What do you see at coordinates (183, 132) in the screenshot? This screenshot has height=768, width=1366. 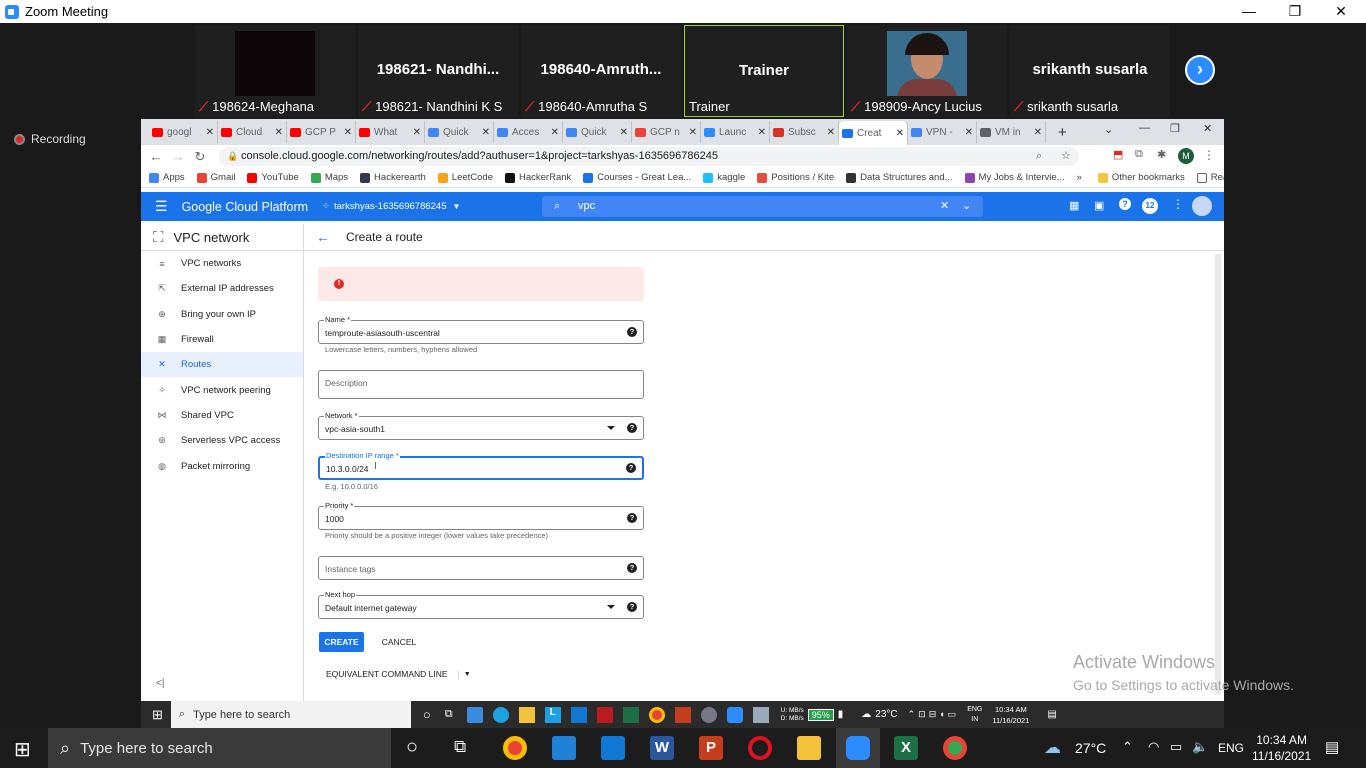 I see `browser-tab: googl ✕` at bounding box center [183, 132].